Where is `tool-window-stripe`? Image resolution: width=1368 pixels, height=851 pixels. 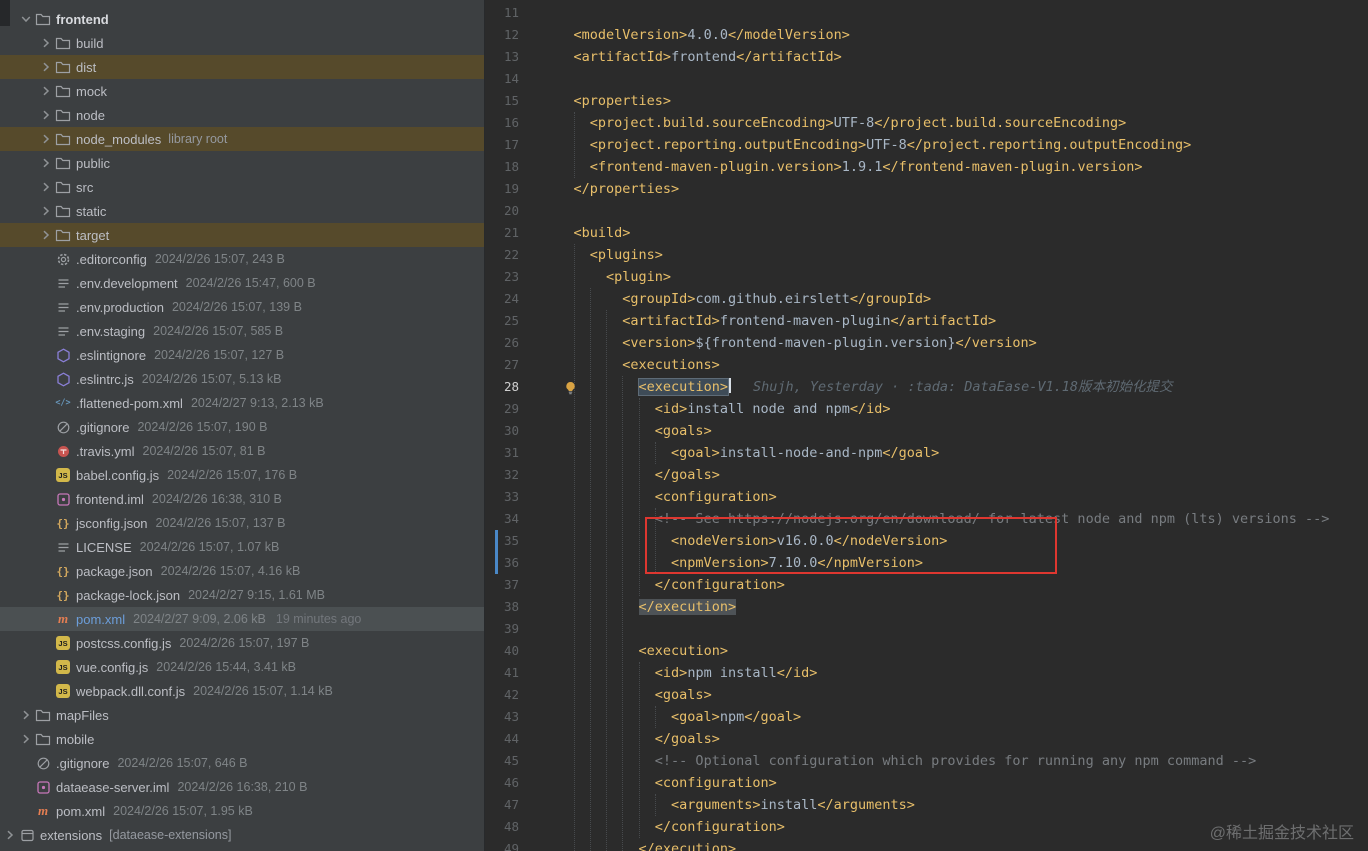 tool-window-stripe is located at coordinates (5, 13).